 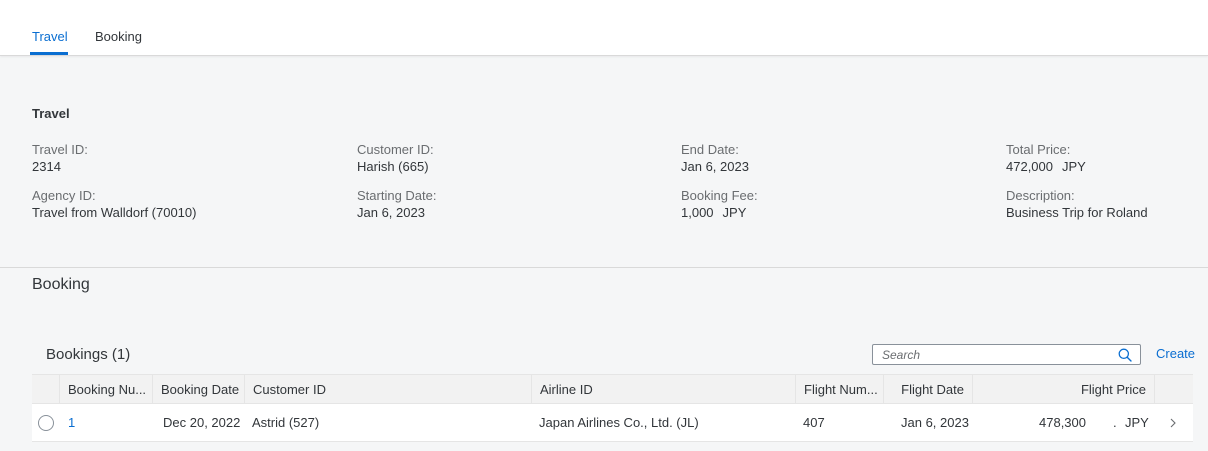 I want to click on cell-airline-id: Japan Airlines Co., Ltd. (JL), so click(x=619, y=422).